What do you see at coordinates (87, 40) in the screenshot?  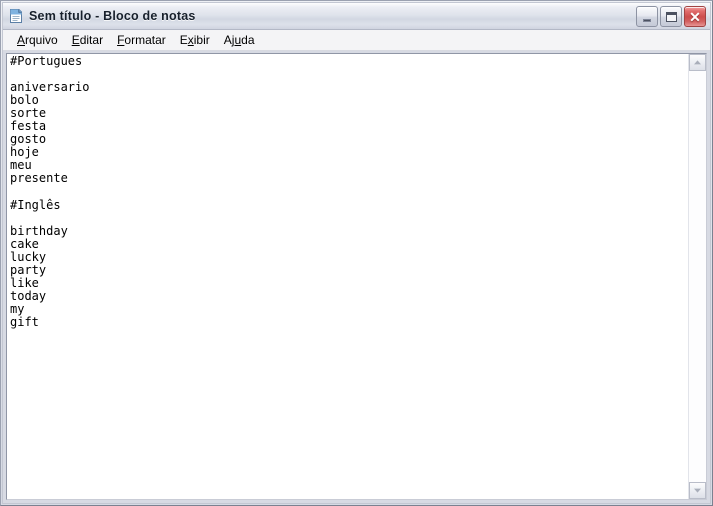 I see `menu-item-editar: Editar` at bounding box center [87, 40].